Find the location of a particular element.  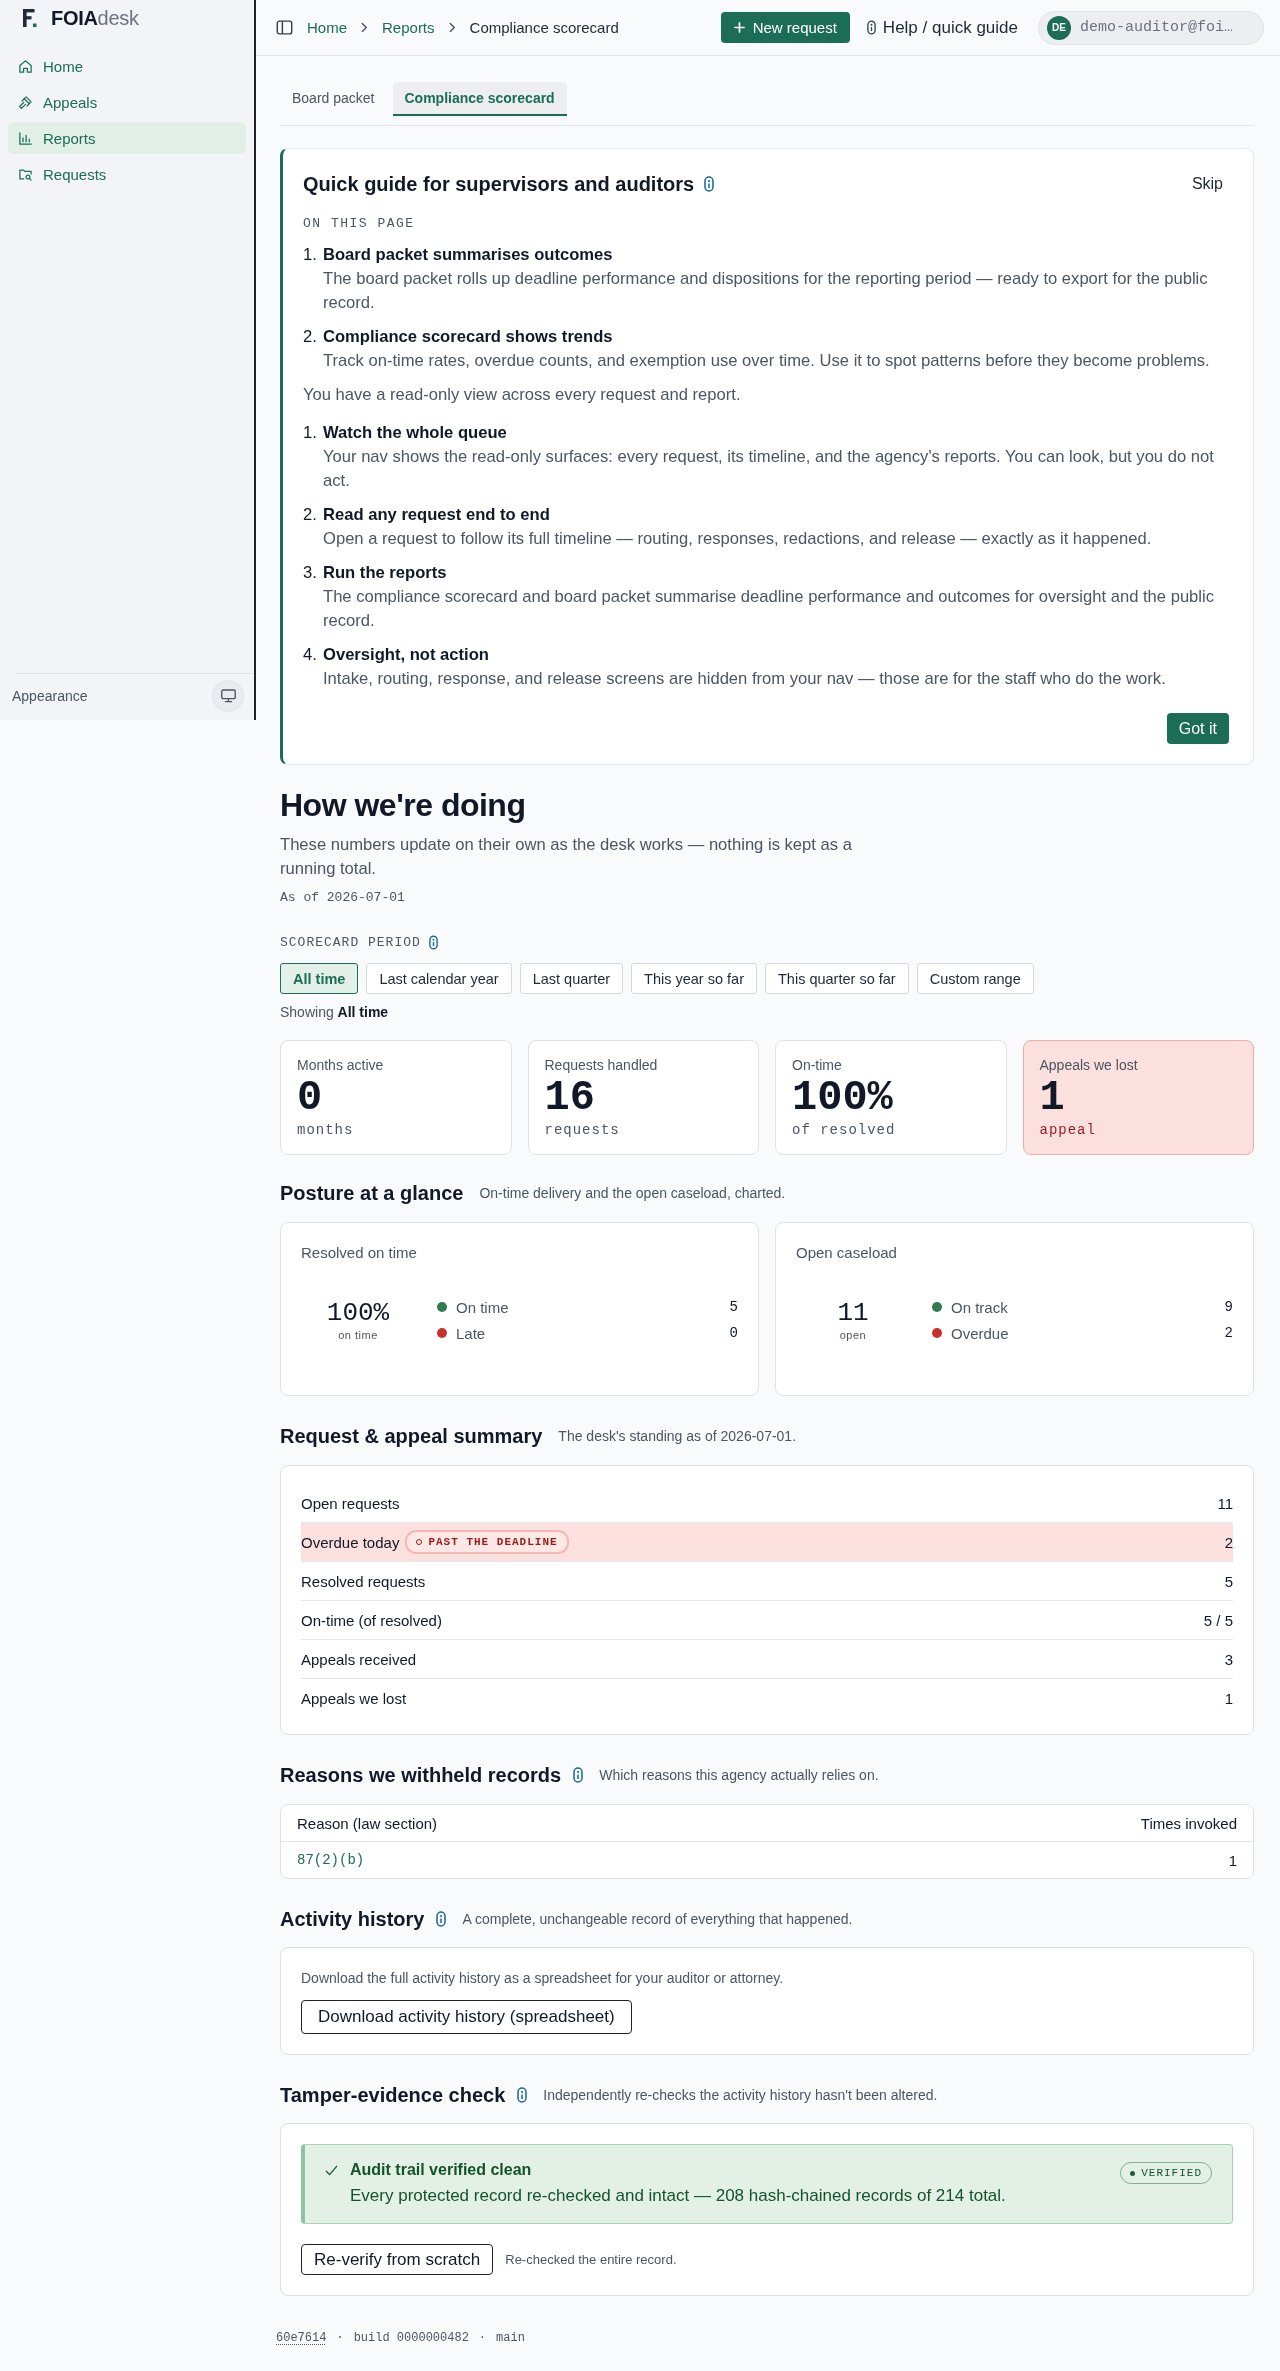

reverify-button: Re-verify from scratch is located at coordinates (397, 2259).